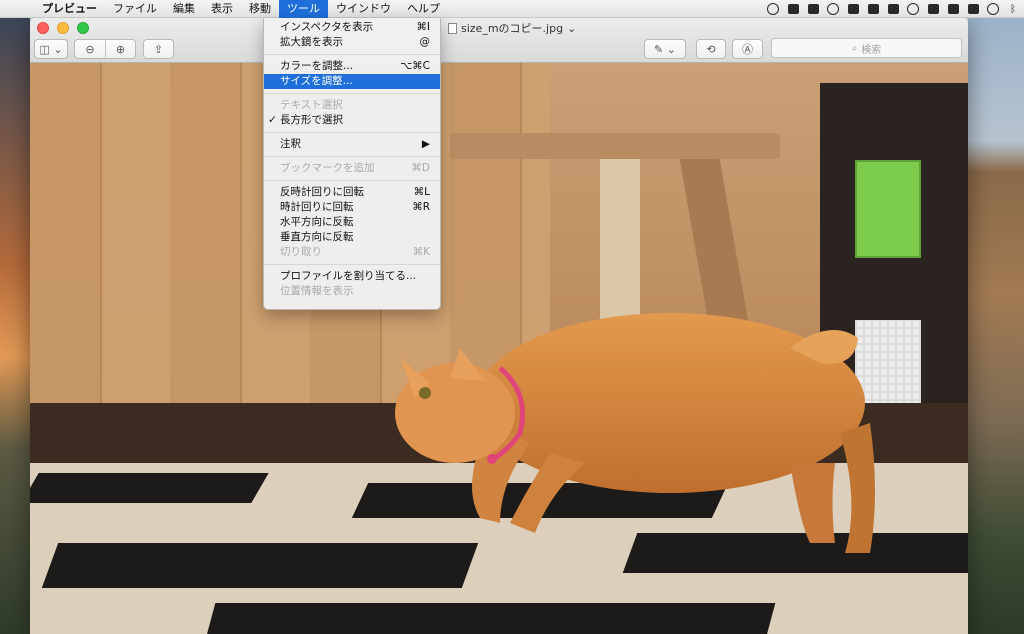 This screenshot has width=1024, height=634. I want to click on menu-item-rotate-left: 反時計回りに回転 ⌘L, so click(352, 192).